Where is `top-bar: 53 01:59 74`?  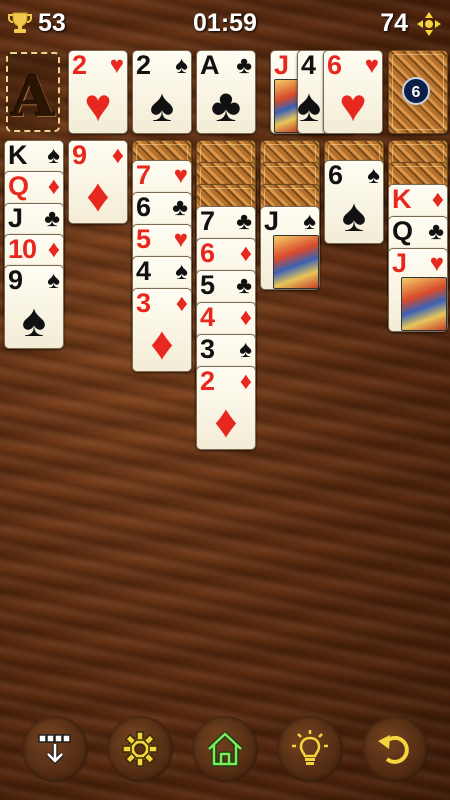
top-bar: 53 01:59 74 is located at coordinates (225, 23).